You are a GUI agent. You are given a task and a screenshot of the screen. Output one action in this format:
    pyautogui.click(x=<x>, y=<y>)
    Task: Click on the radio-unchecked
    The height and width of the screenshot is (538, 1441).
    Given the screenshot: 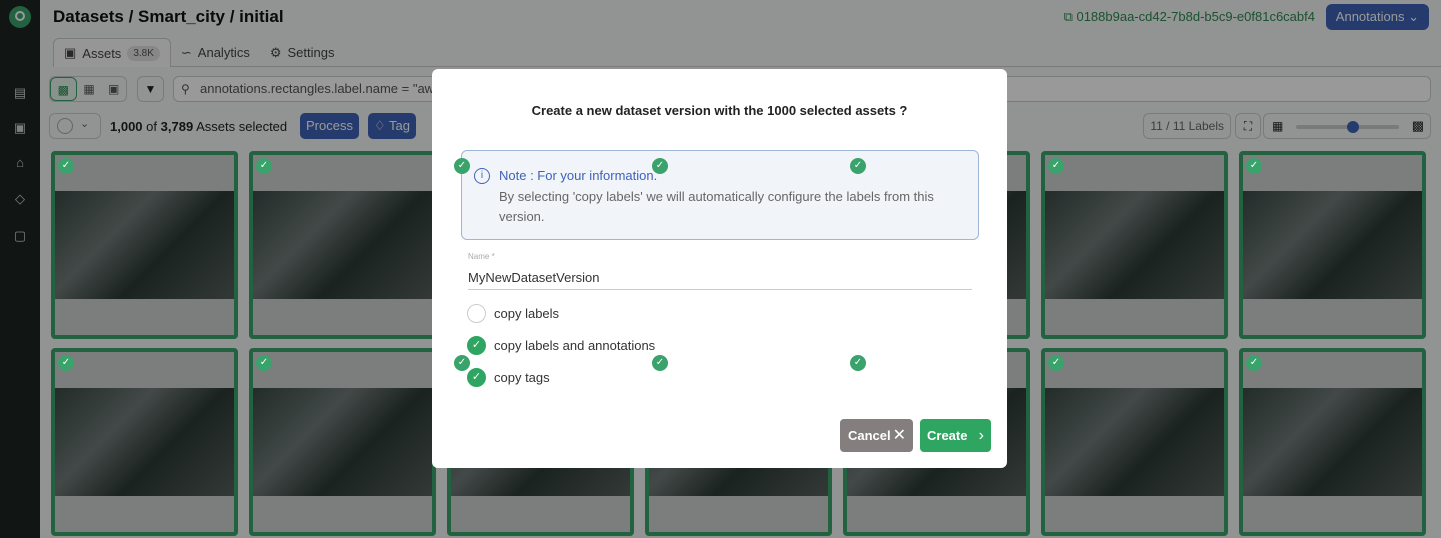 What is the action you would take?
    pyautogui.click(x=476, y=313)
    